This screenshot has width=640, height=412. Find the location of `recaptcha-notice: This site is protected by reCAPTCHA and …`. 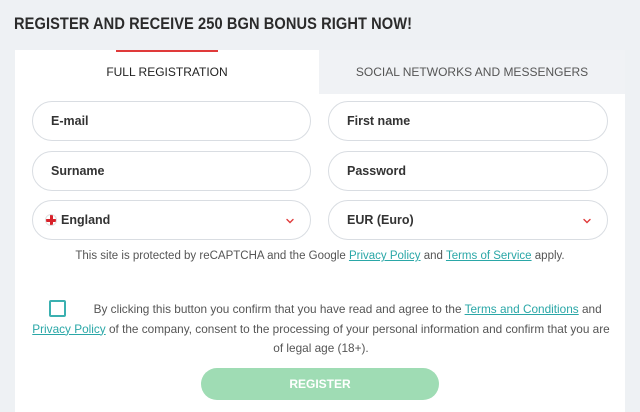

recaptcha-notice: This site is protected by reCAPTCHA and … is located at coordinates (320, 256).